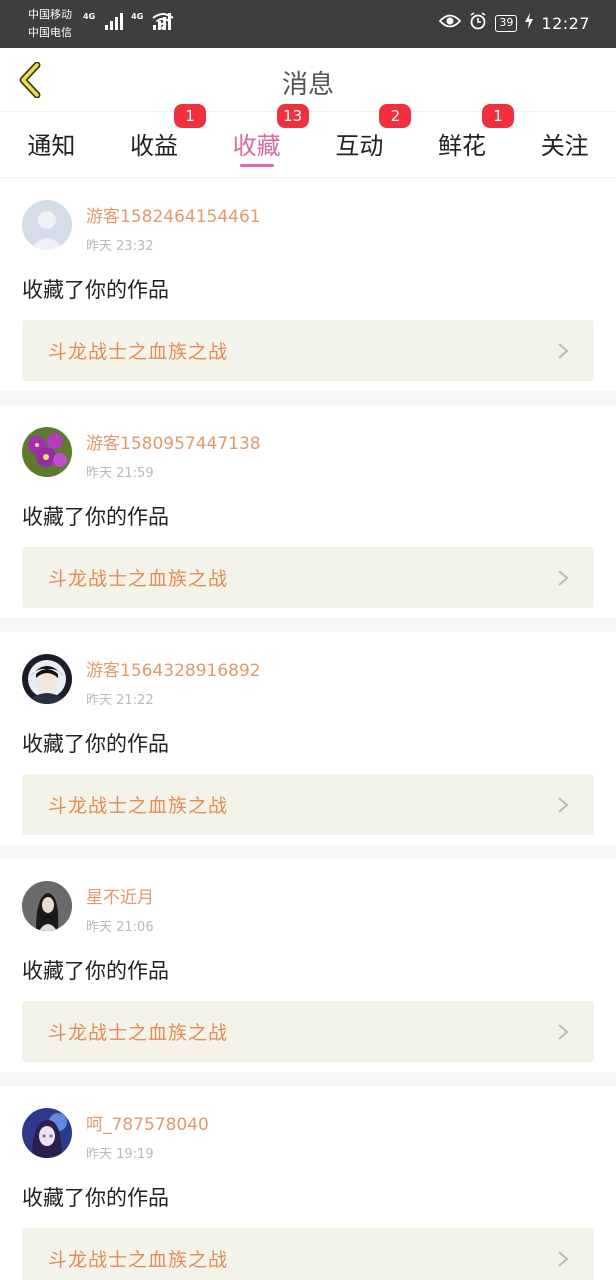  Describe the element at coordinates (120, 246) in the screenshot. I see `timestamp: 昨天 23:32` at that location.